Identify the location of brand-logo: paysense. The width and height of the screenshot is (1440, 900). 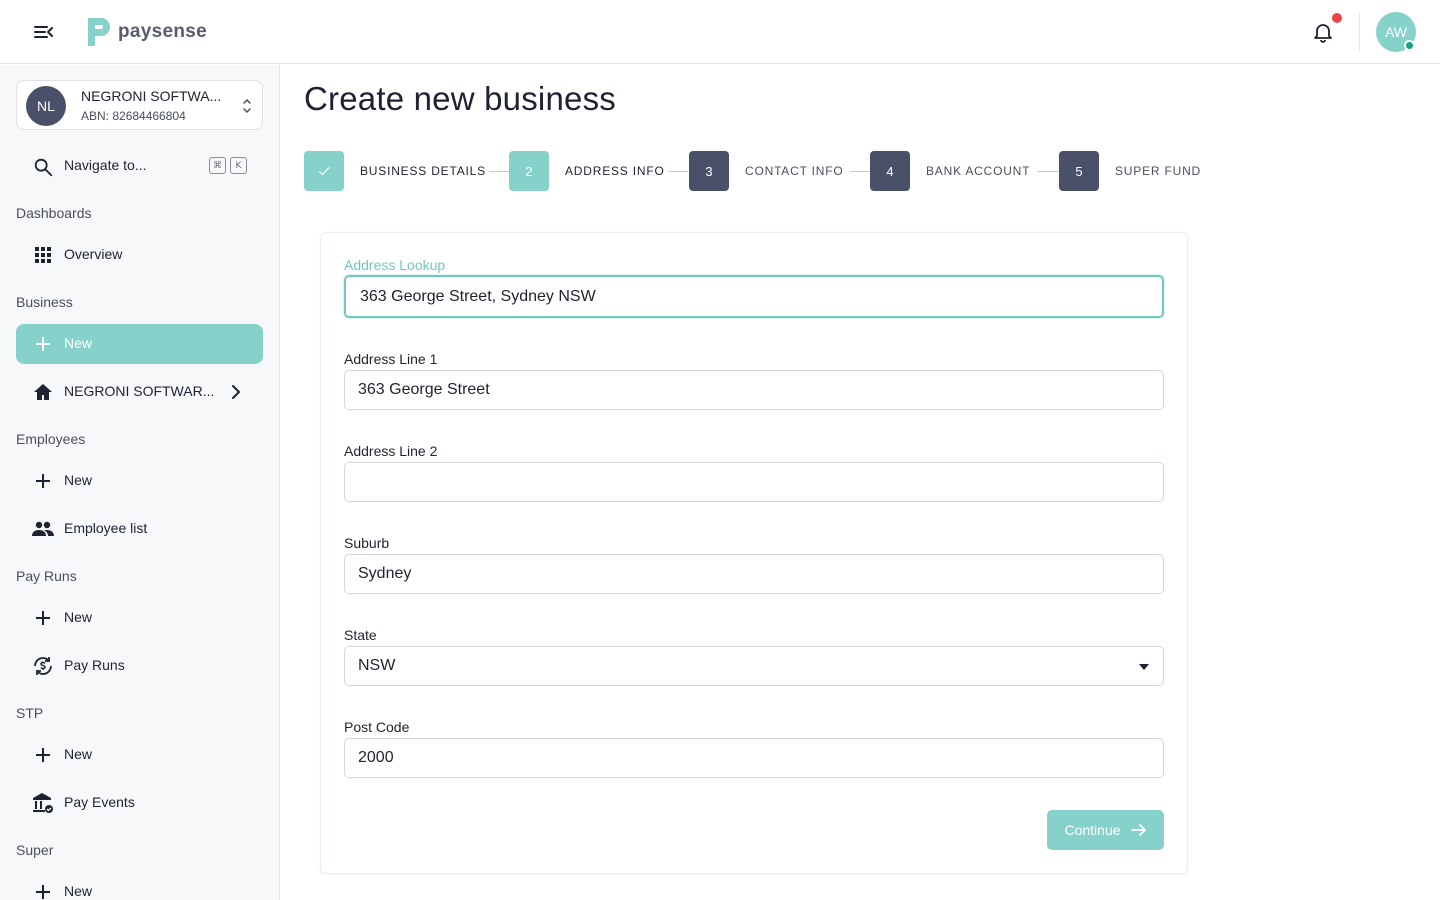
(146, 32).